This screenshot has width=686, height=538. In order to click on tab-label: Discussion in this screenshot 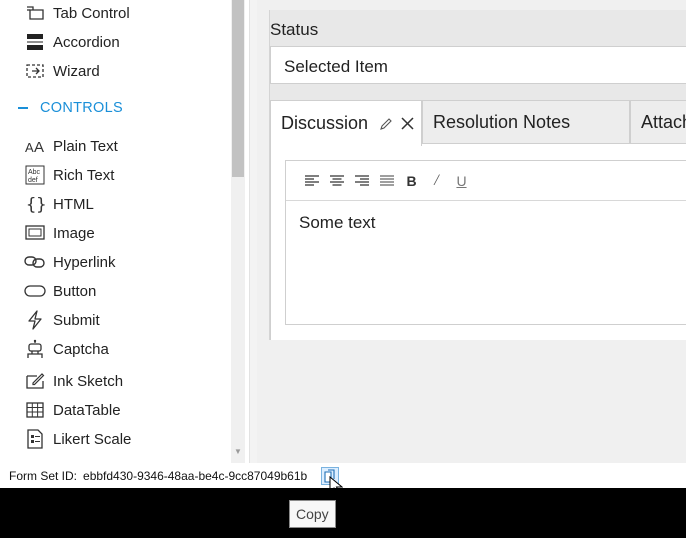, I will do `click(325, 123)`.